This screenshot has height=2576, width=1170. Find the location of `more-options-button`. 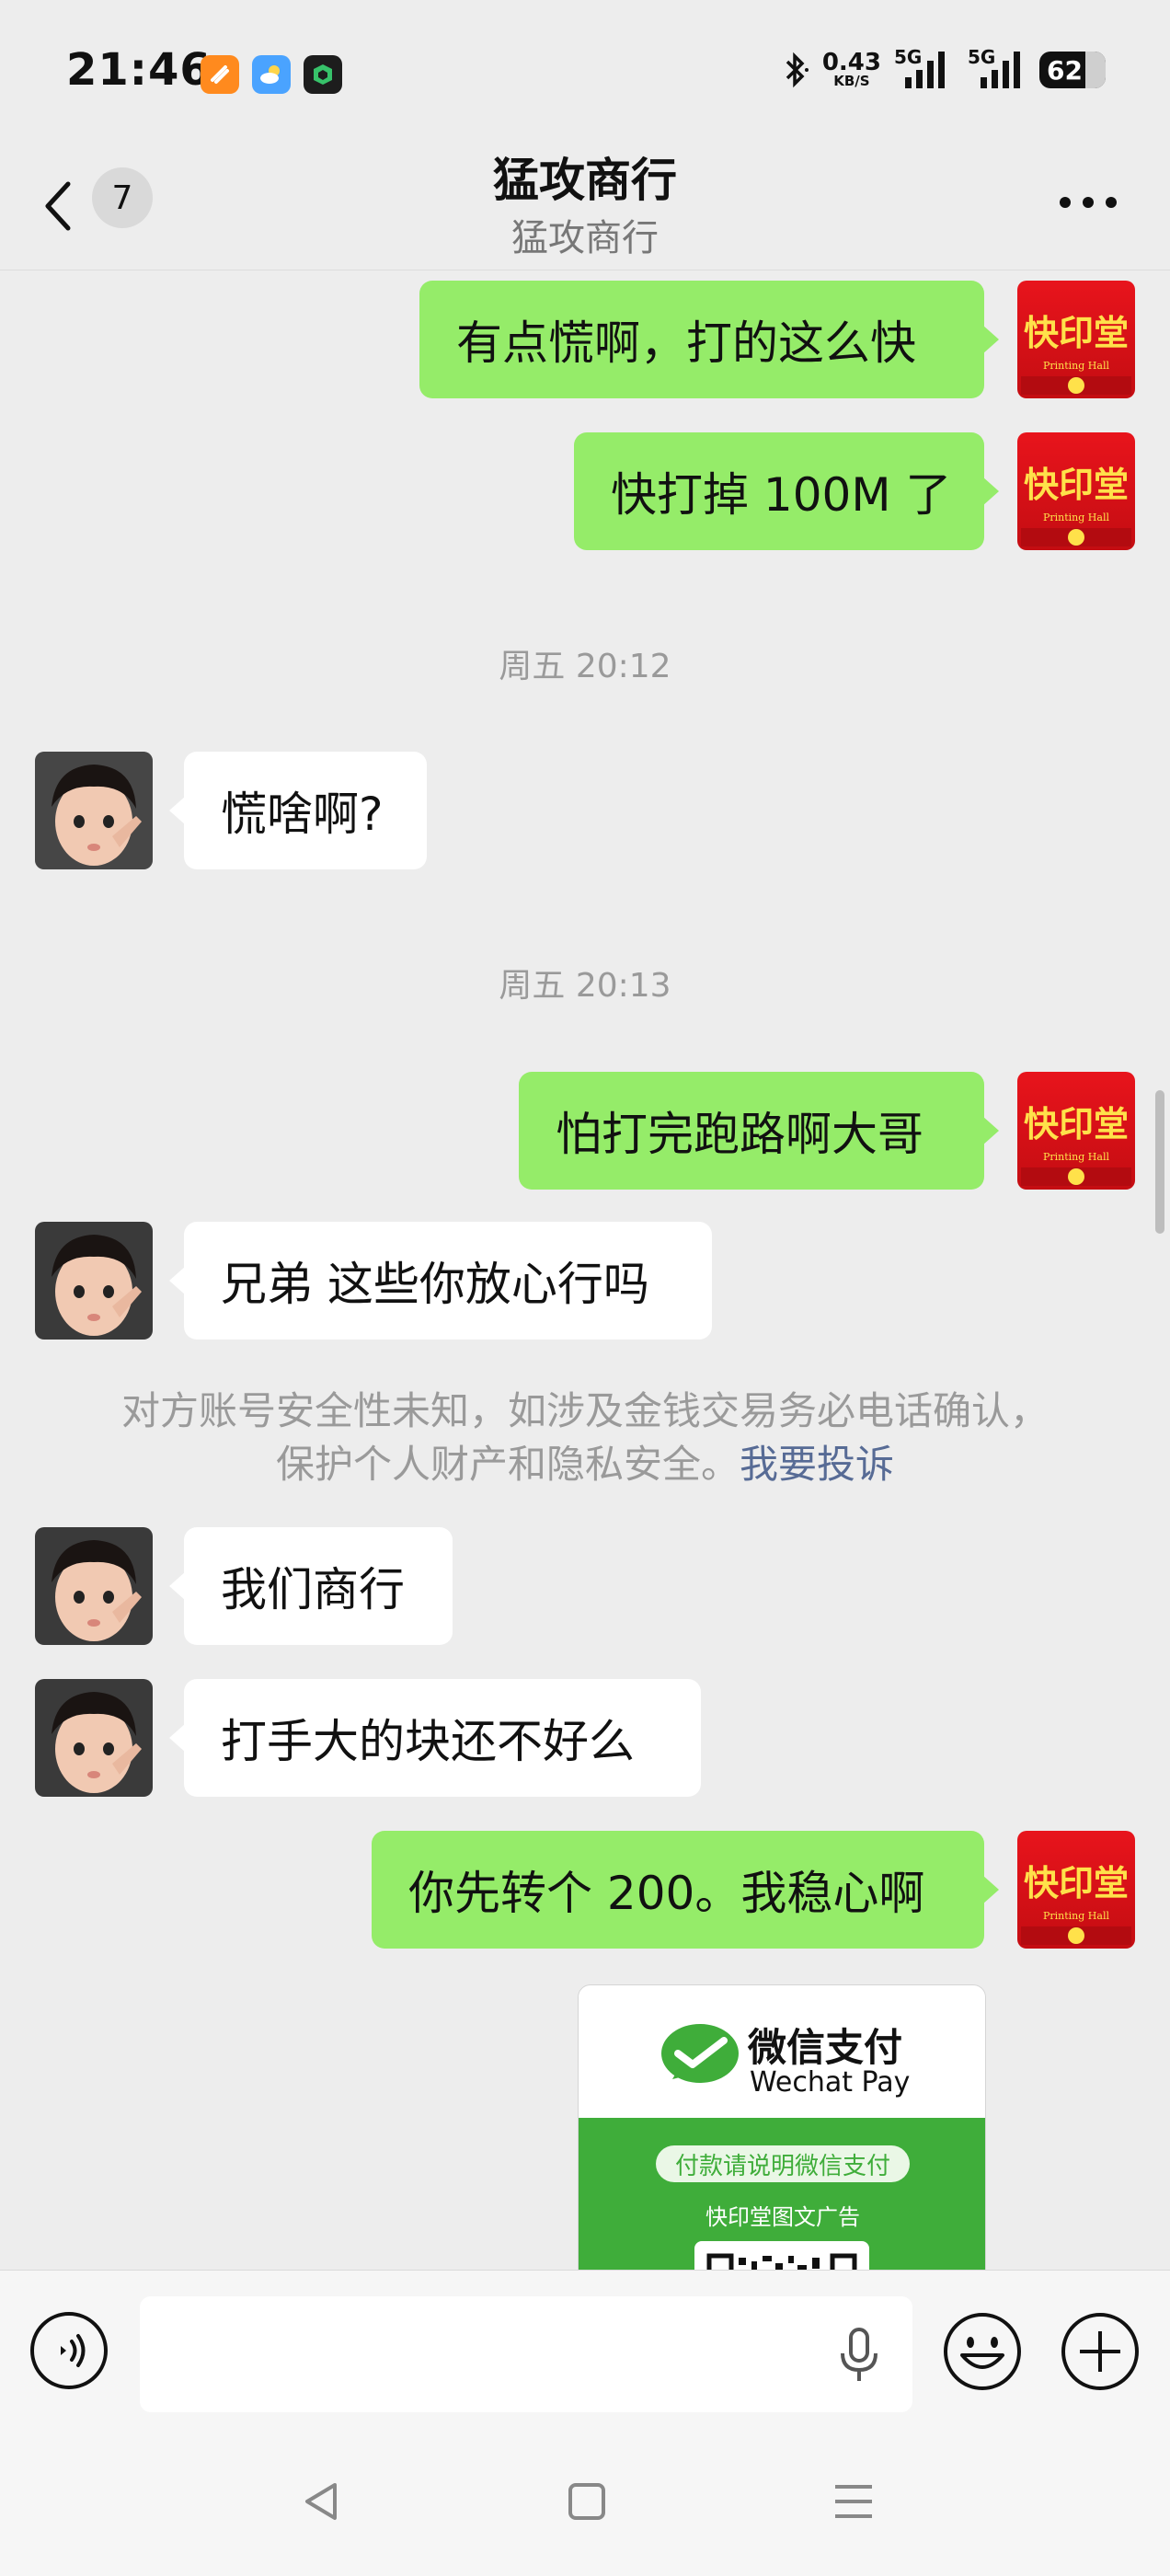

more-options-button is located at coordinates (1088, 202).